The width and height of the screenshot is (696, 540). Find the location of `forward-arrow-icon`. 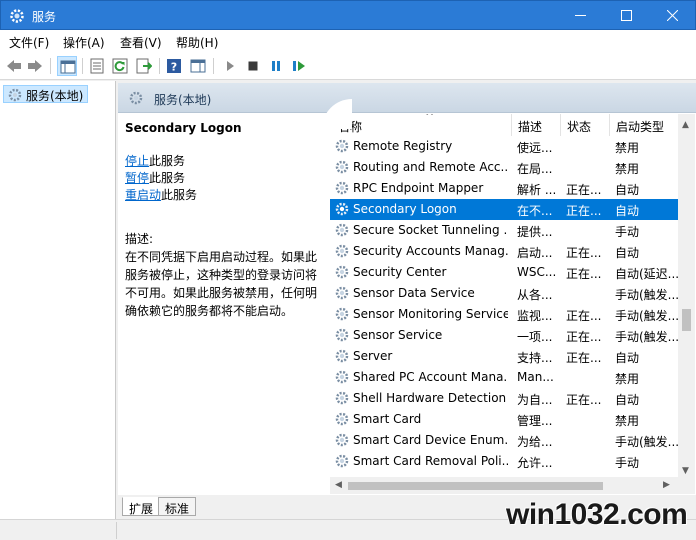

forward-arrow-icon is located at coordinates (35, 66).